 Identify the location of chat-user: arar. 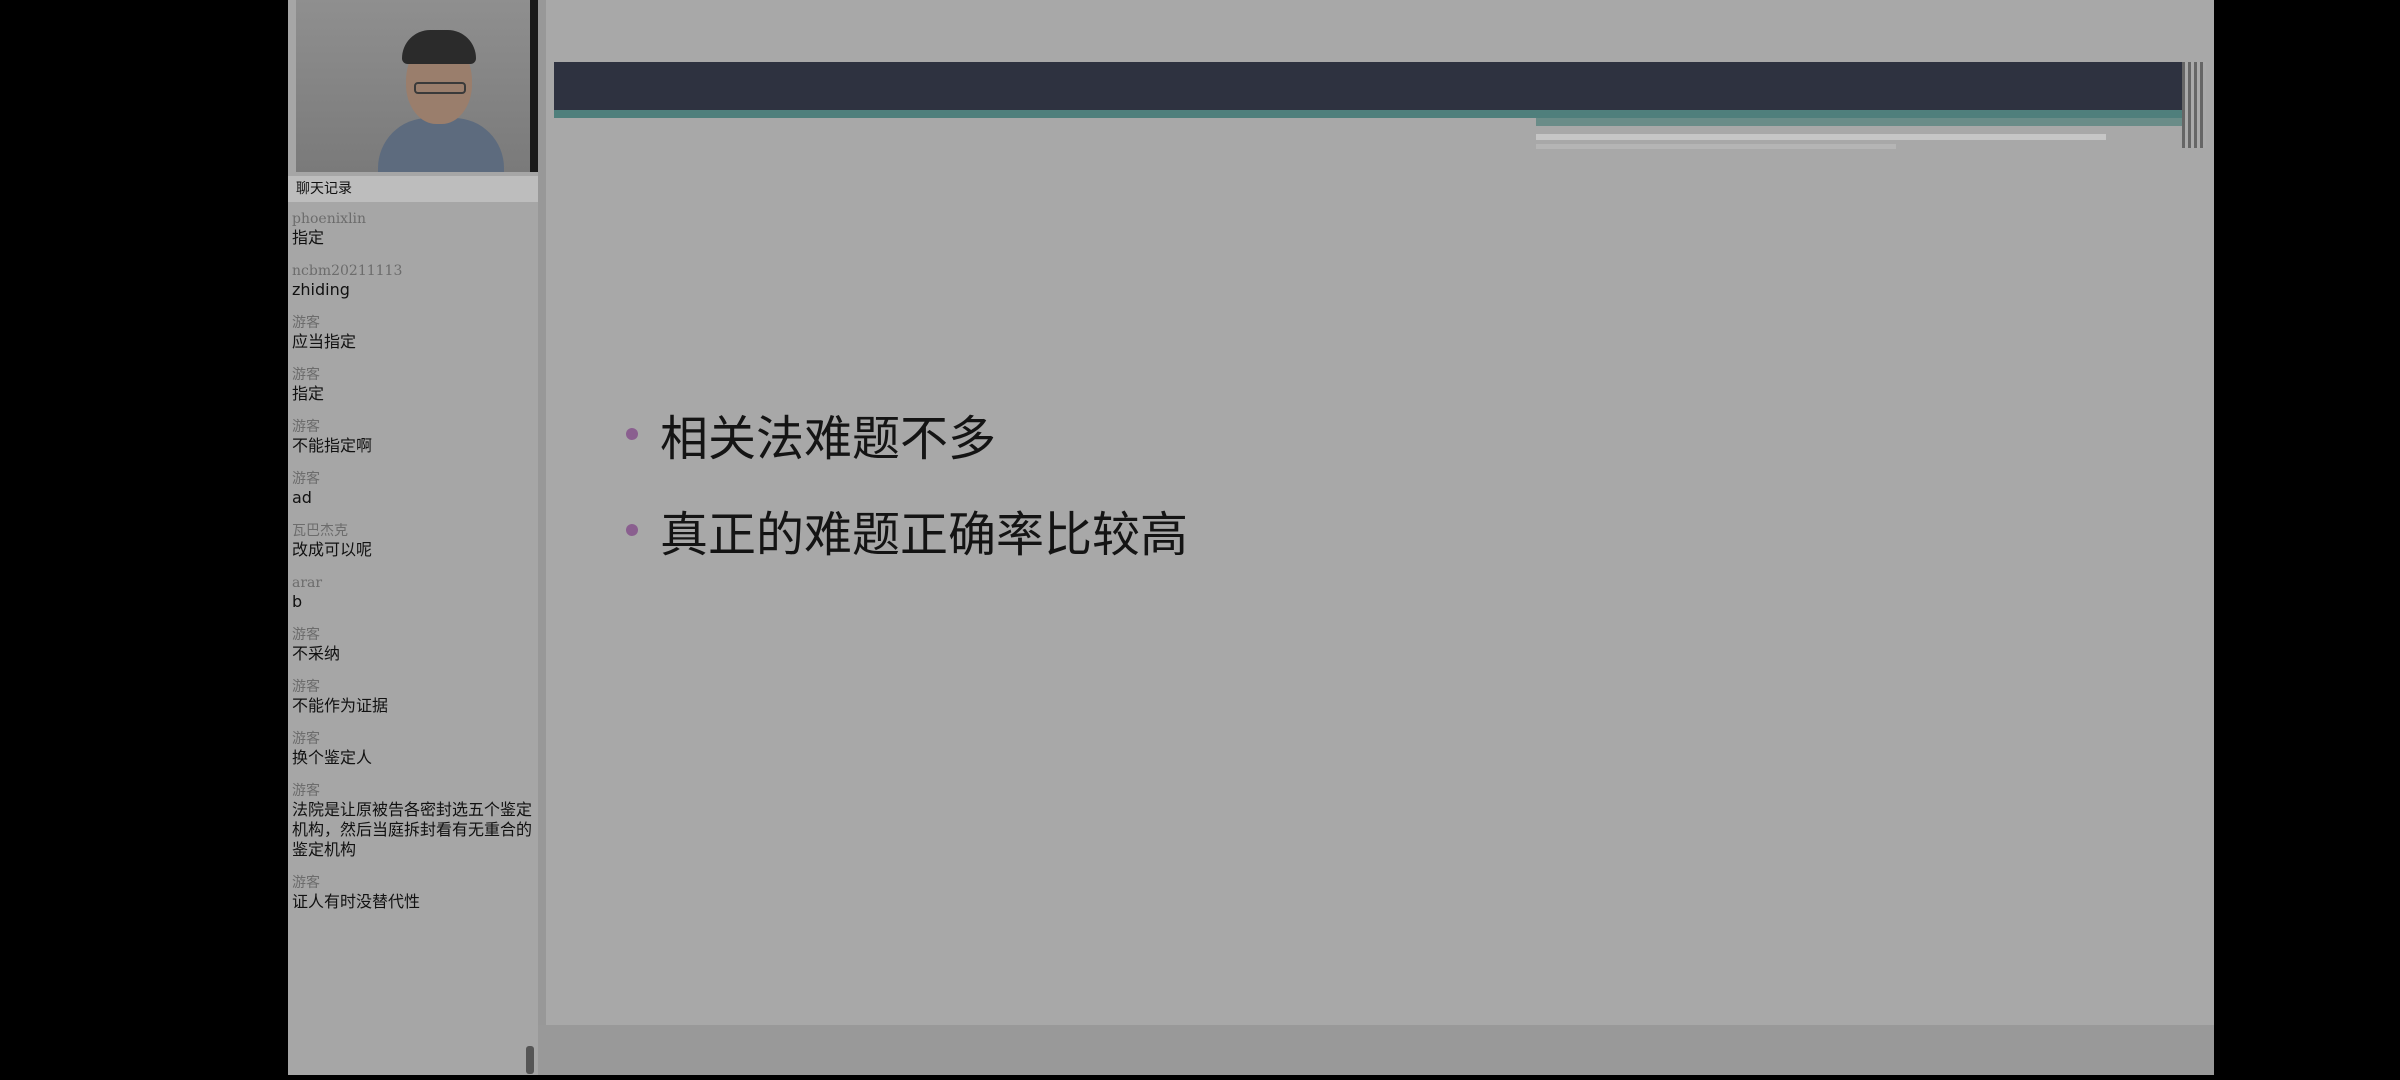
(307, 583).